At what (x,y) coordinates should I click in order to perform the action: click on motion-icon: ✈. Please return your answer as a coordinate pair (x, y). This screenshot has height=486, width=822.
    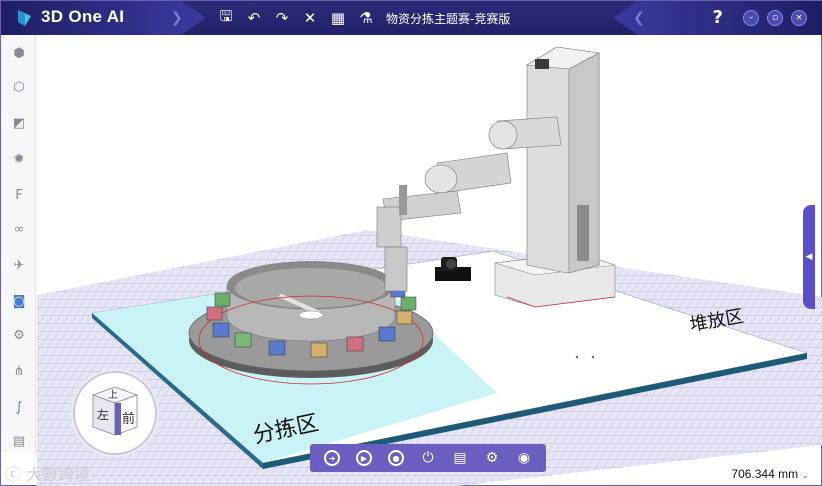
    Looking at the image, I should click on (19, 265).